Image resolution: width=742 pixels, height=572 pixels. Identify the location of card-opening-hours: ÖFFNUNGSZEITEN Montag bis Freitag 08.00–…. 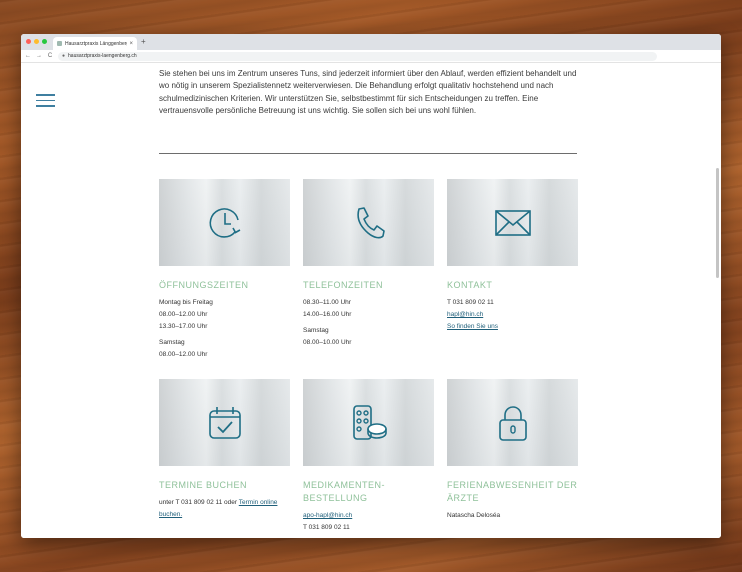
(224, 270).